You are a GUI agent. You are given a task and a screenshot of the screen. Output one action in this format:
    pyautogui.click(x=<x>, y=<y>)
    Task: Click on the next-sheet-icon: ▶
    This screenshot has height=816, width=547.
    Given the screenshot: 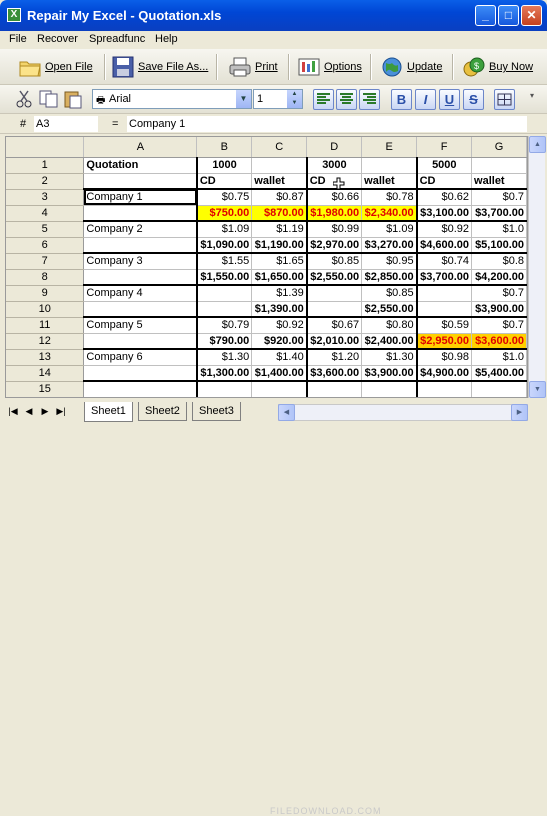 What is the action you would take?
    pyautogui.click(x=45, y=411)
    